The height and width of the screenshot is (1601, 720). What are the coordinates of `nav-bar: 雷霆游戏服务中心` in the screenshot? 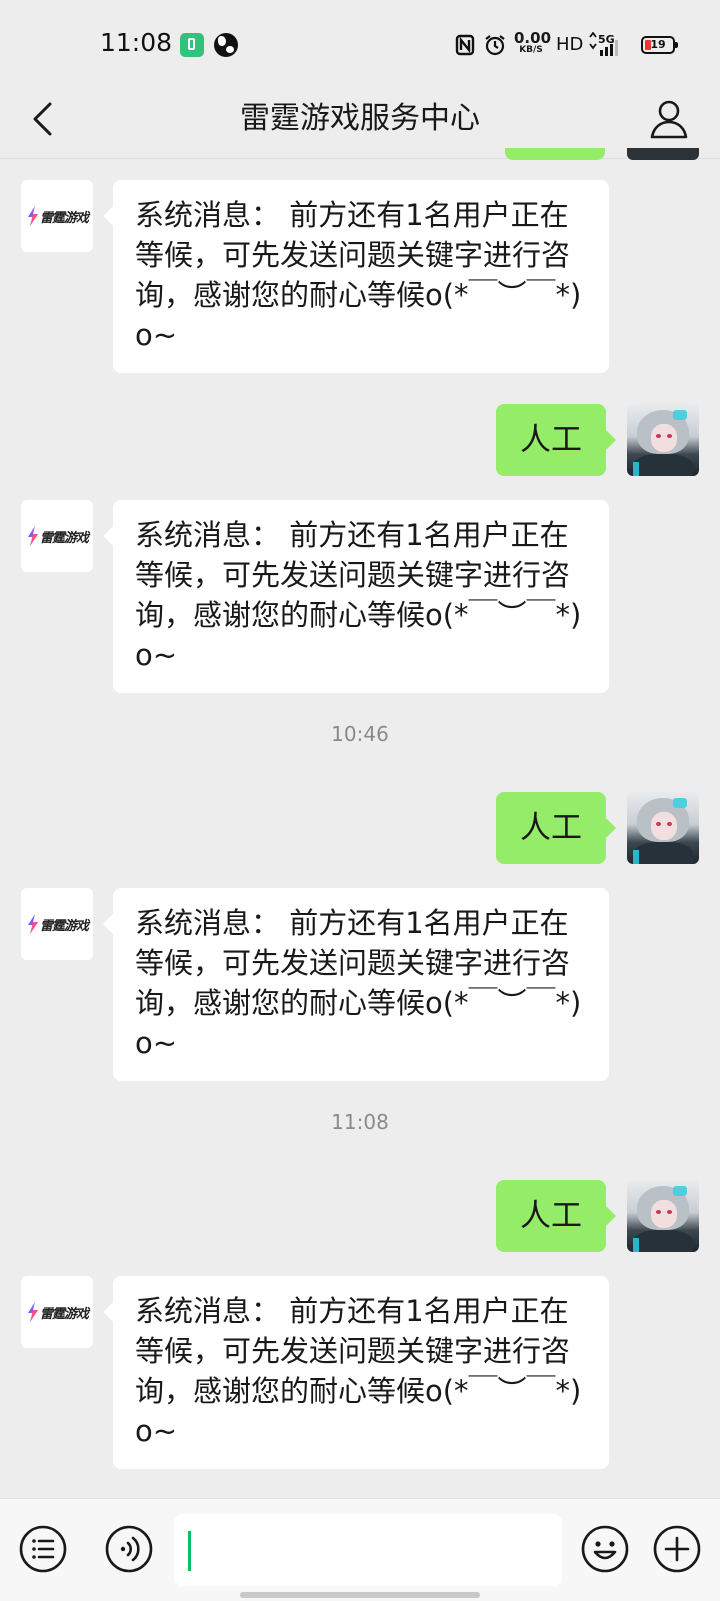 It's located at (360, 119).